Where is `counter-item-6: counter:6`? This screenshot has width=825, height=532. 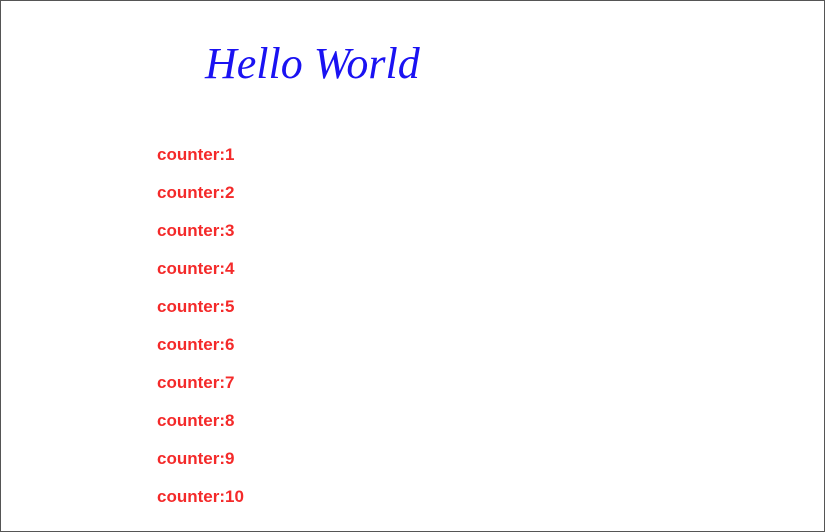 counter-item-6: counter:6 is located at coordinates (196, 344).